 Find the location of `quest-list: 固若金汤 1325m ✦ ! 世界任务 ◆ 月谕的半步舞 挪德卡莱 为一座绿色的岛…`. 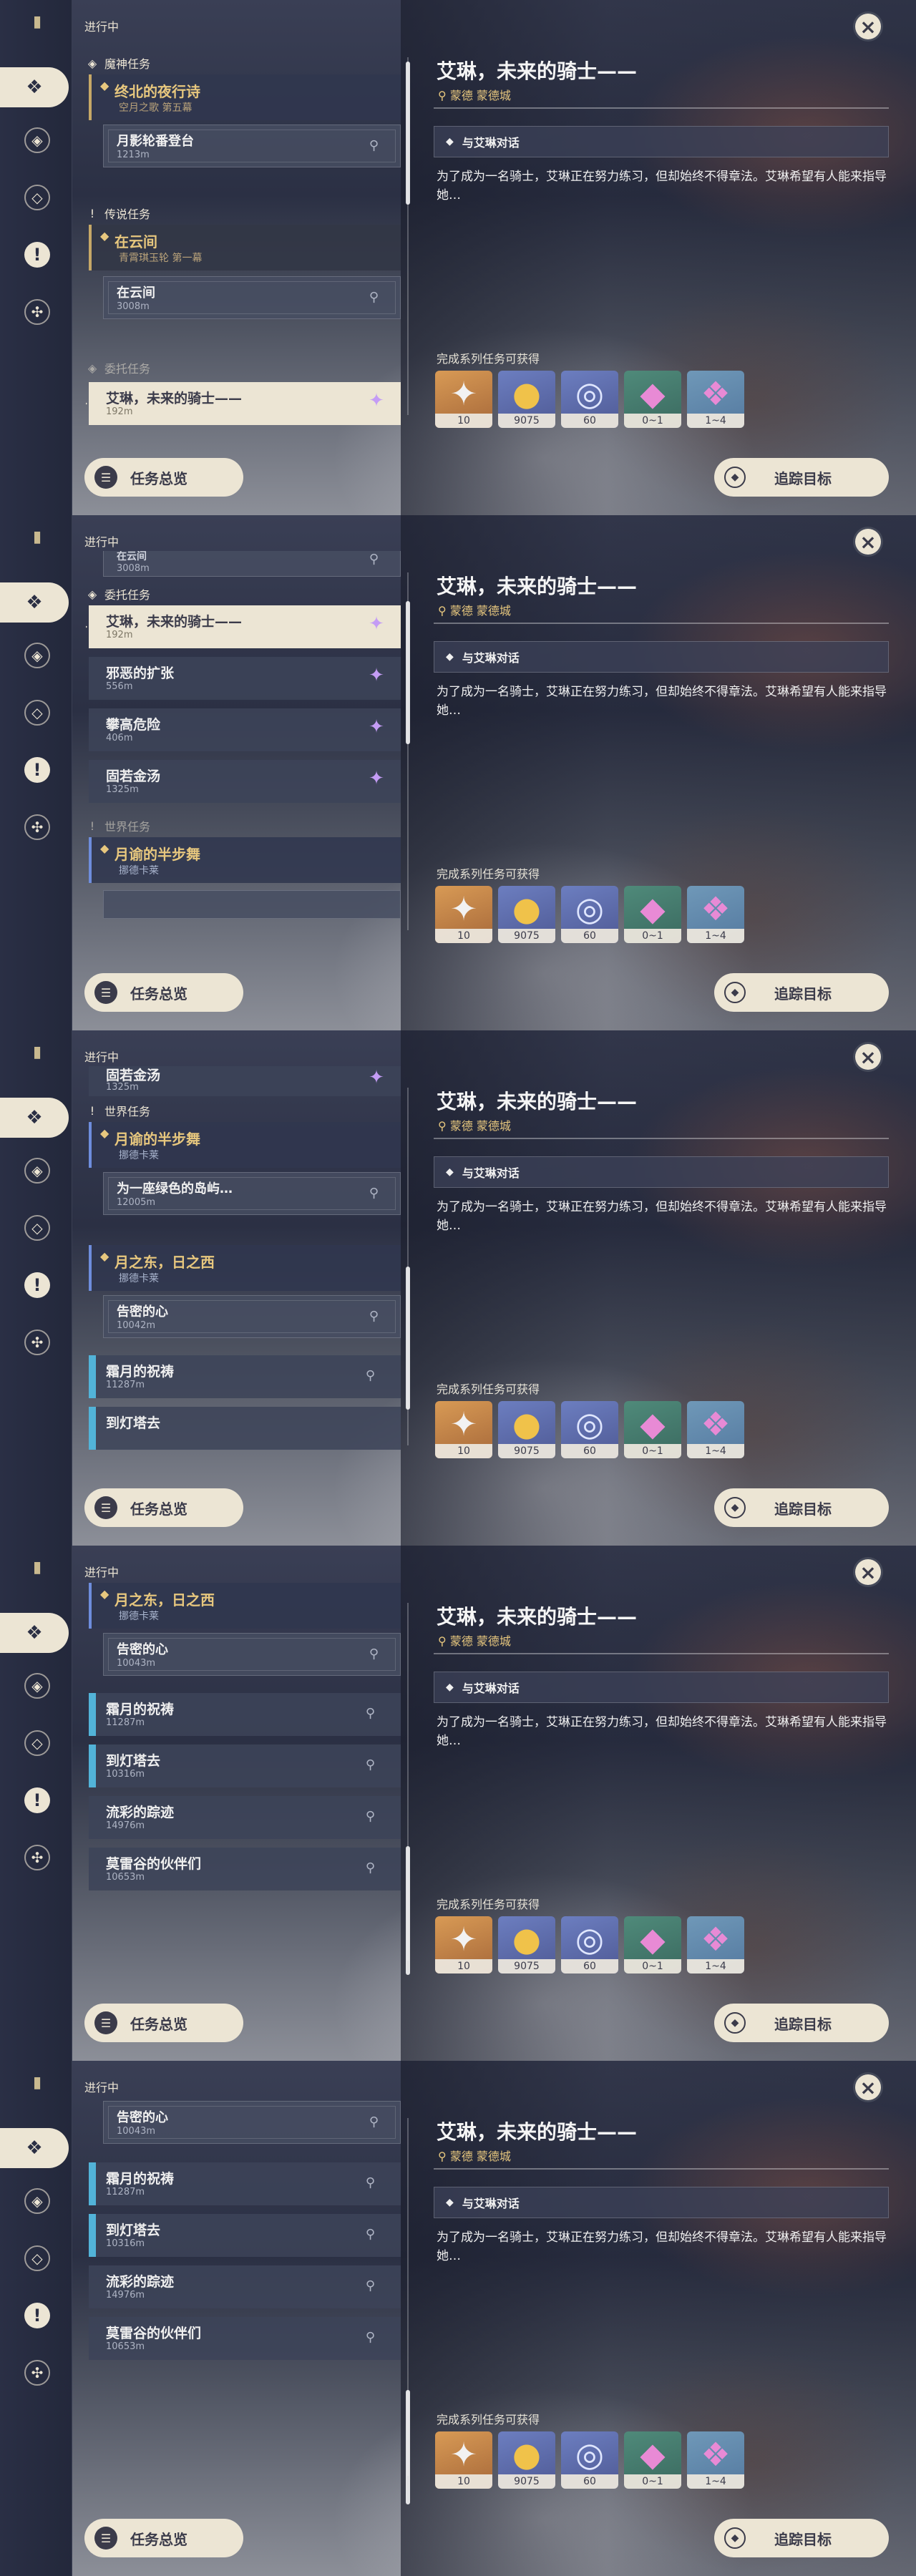

quest-list: 固若金汤 1325m ✦ ! 世界任务 ◆ 月谕的半步舞 挪德卡莱 为一座绿色的岛… is located at coordinates (243, 1266).